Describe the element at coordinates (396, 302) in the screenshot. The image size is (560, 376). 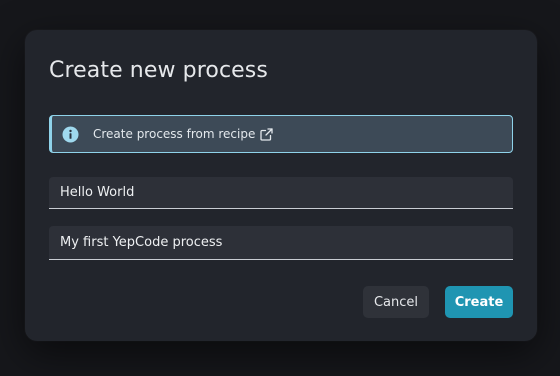
I see `cancel-button: Cancel` at that location.